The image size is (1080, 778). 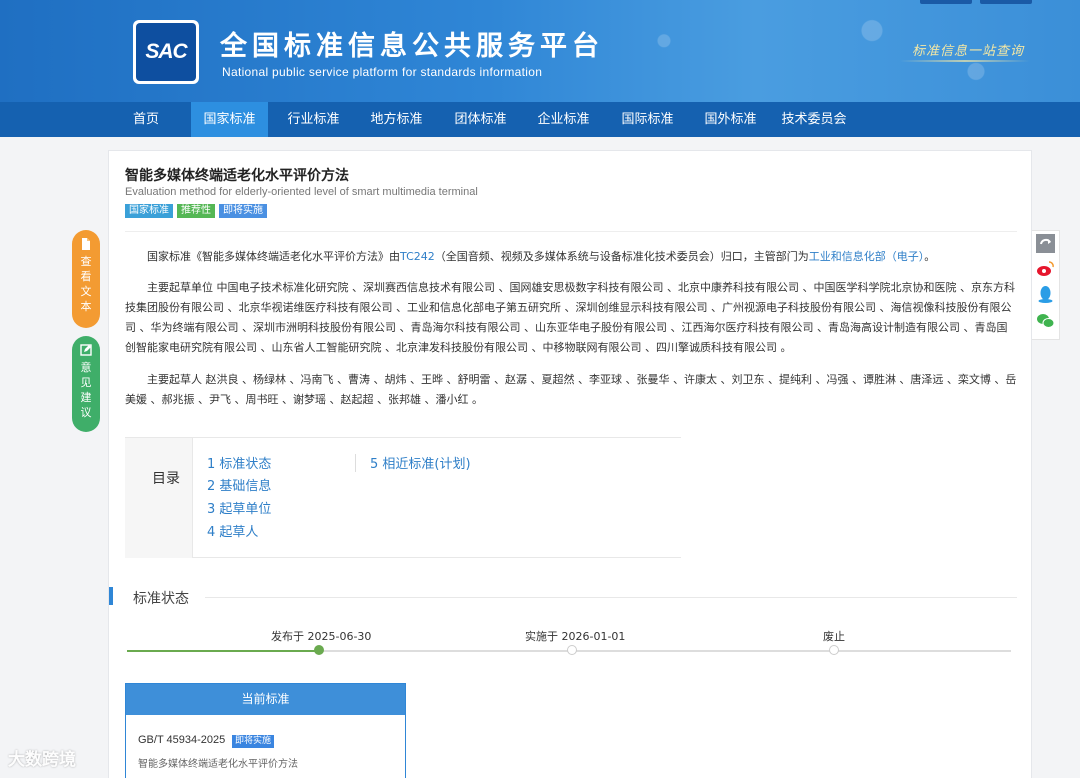 What do you see at coordinates (111, 596) in the screenshot?
I see `section-accent-bar` at bounding box center [111, 596].